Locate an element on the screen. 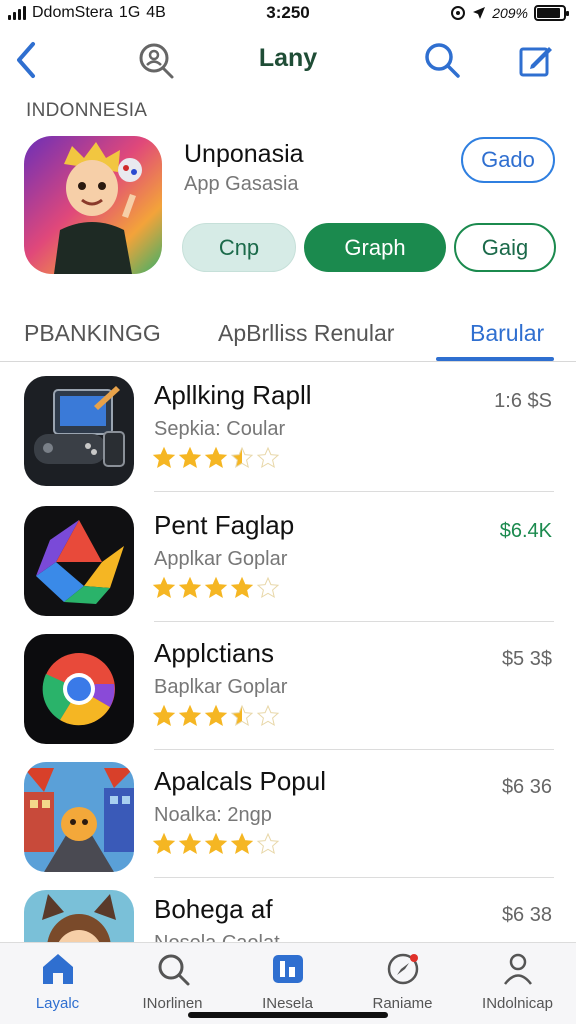 The width and height of the screenshot is (576, 1024). battery-percent: 209% is located at coordinates (510, 13).